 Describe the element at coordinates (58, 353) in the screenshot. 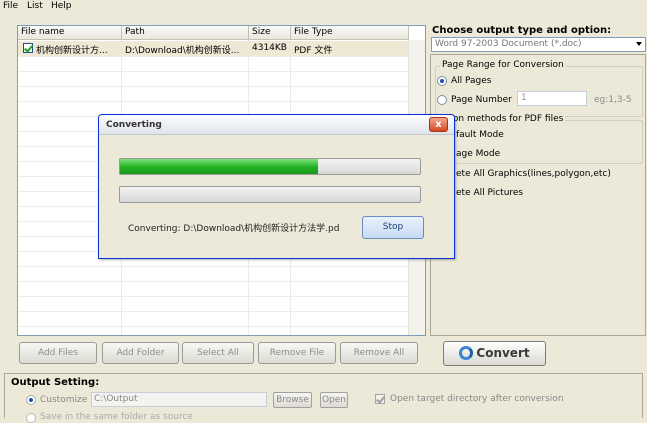

I see `add-files-button: Add Files` at that location.